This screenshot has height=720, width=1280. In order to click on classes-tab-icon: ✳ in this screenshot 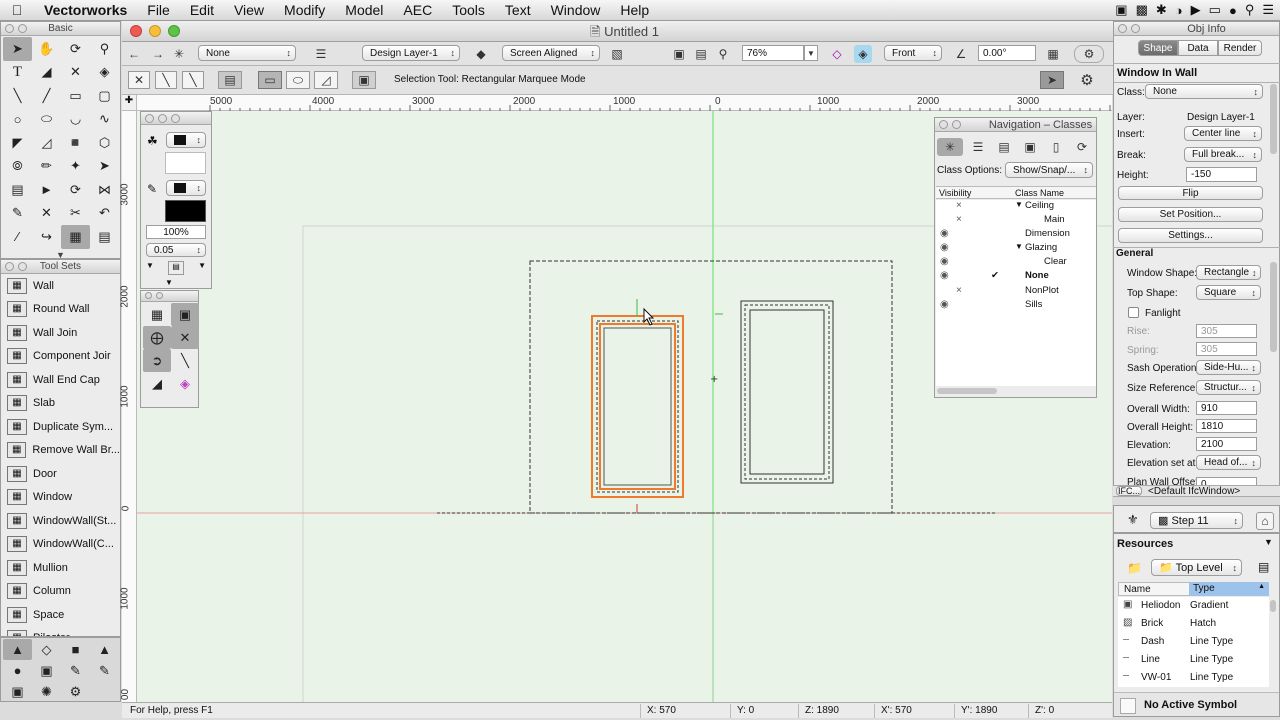, I will do `click(950, 147)`.